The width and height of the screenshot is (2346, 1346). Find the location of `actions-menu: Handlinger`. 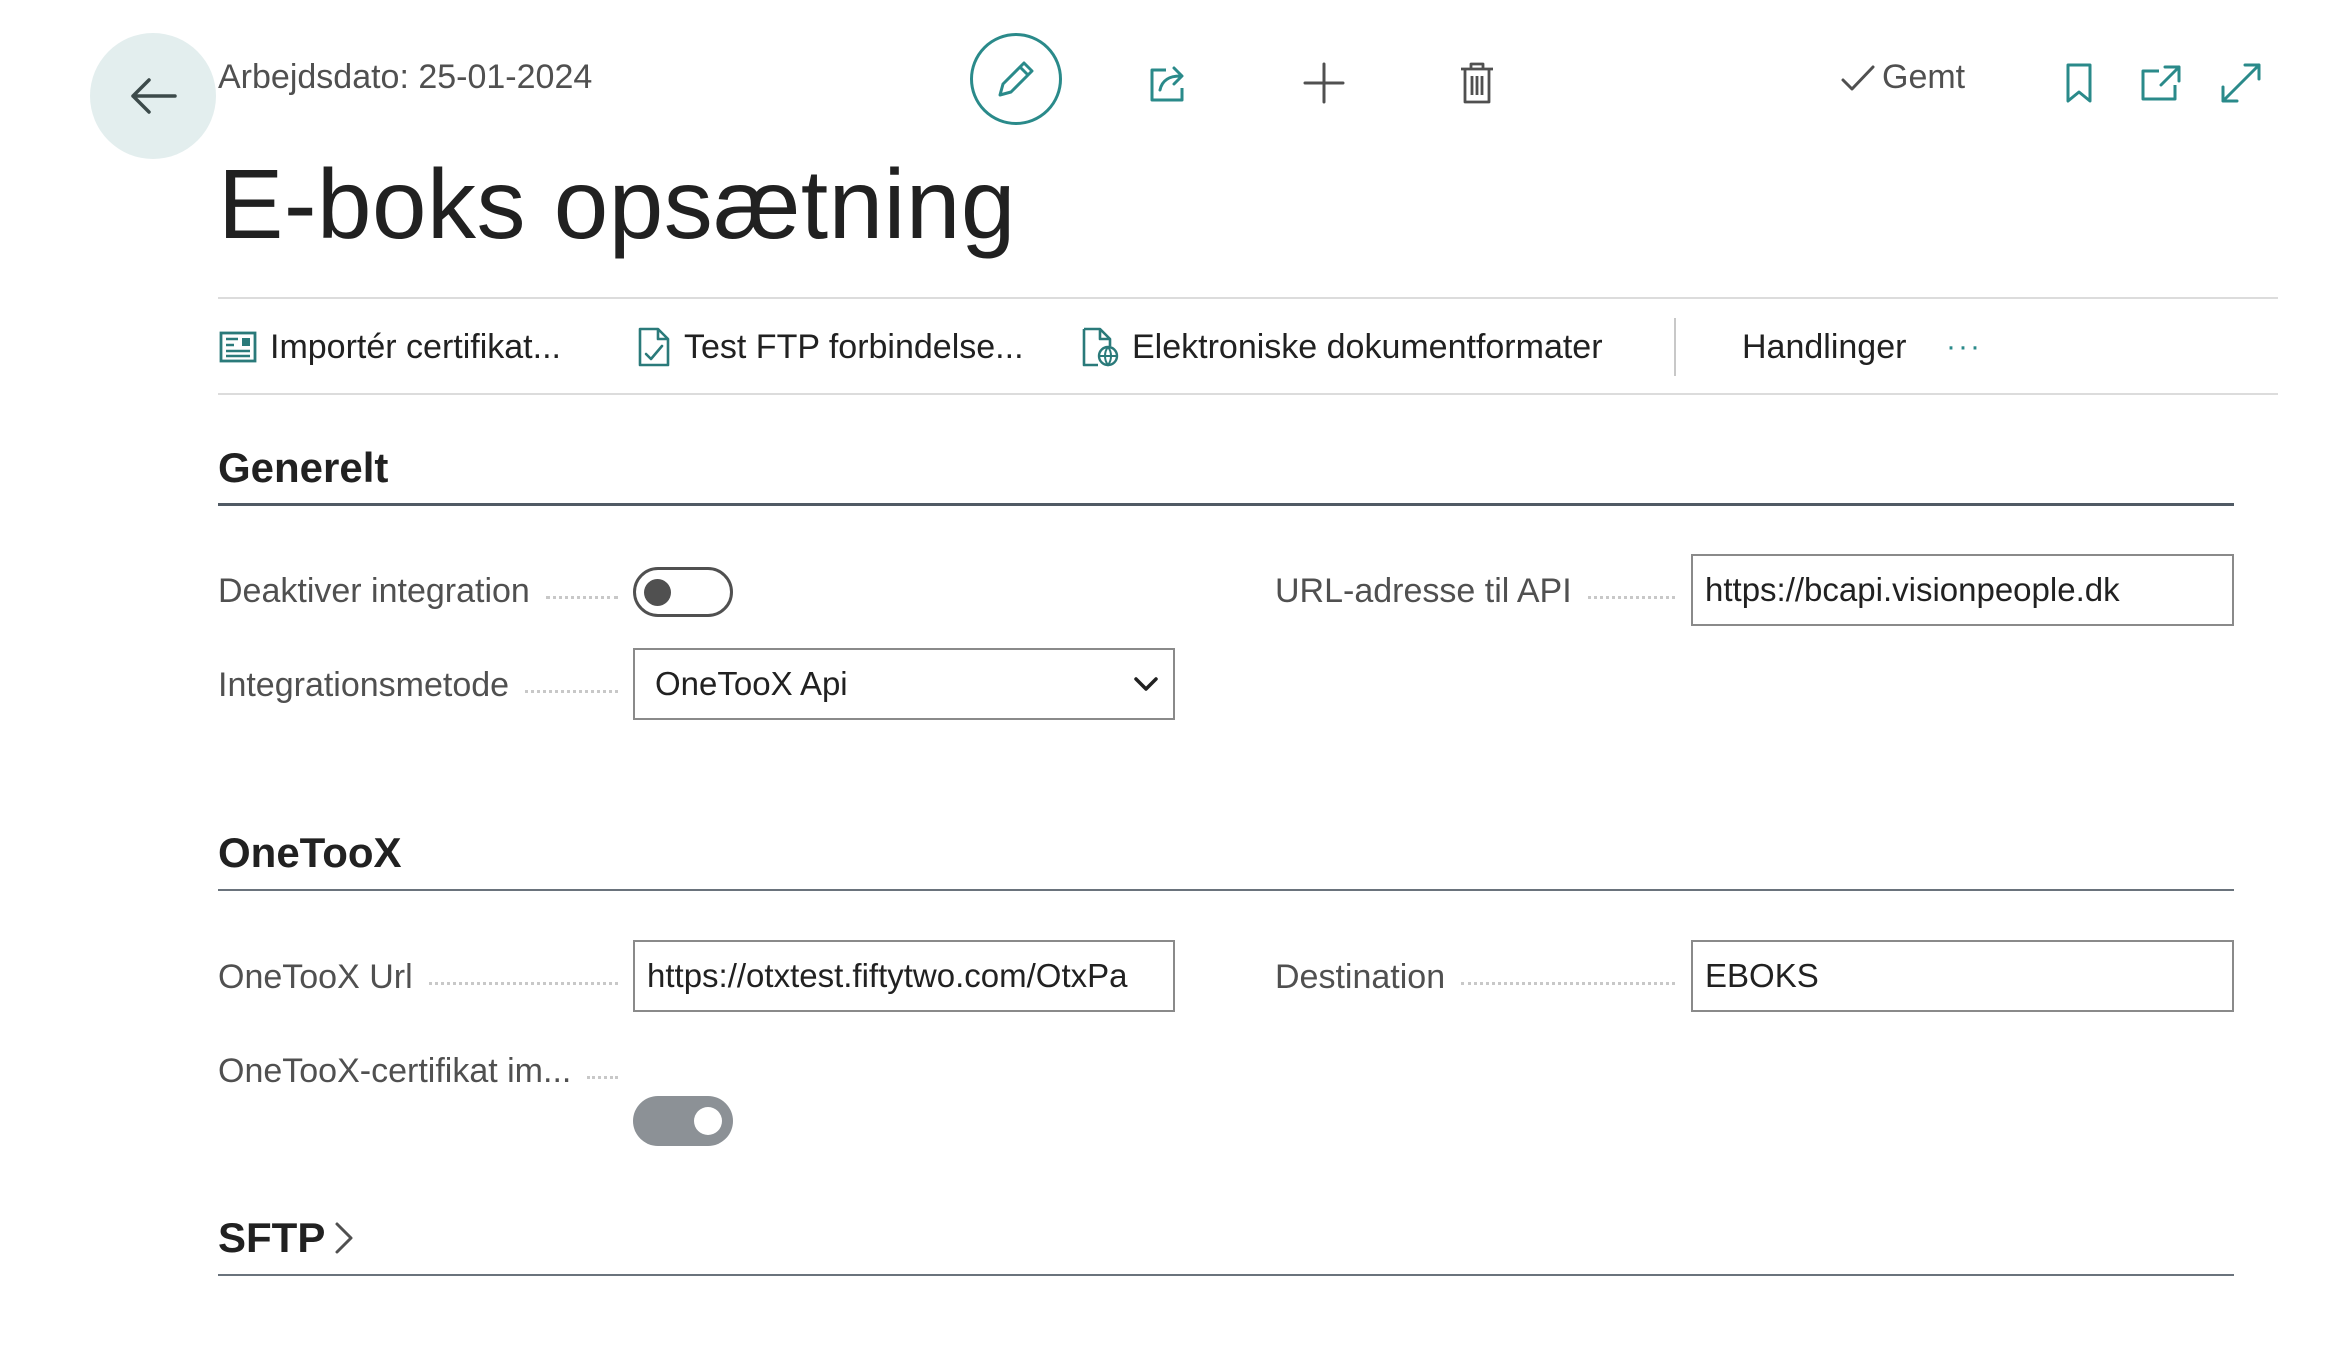

actions-menu: Handlinger is located at coordinates (1824, 347).